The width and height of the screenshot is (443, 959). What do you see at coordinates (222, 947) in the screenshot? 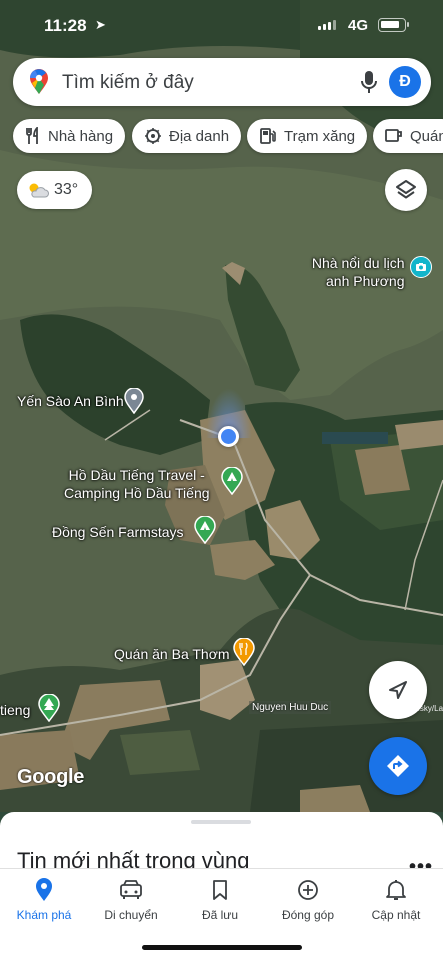
I see `home-indicator` at bounding box center [222, 947].